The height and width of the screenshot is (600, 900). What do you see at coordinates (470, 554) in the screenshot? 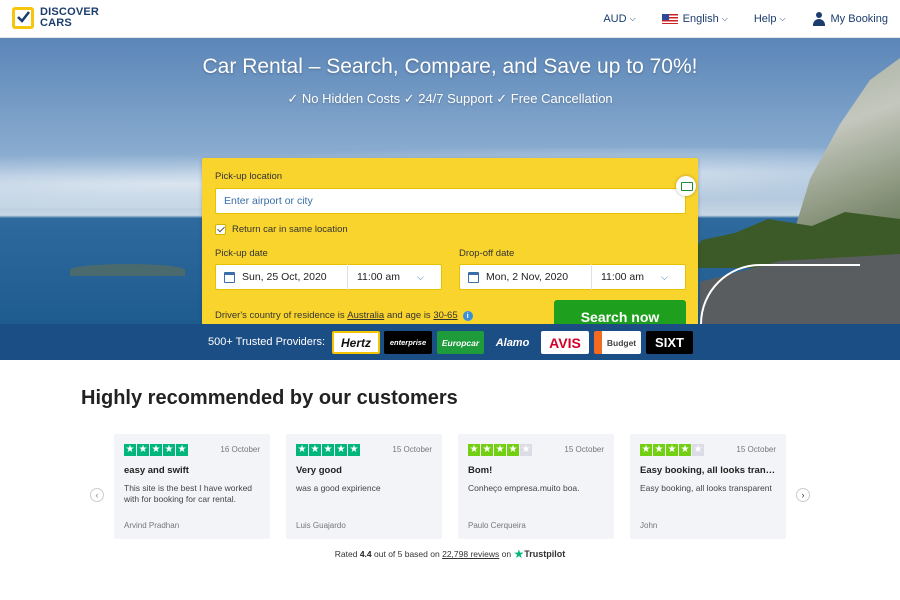
I see `review-count-link: 22,798 reviews` at bounding box center [470, 554].